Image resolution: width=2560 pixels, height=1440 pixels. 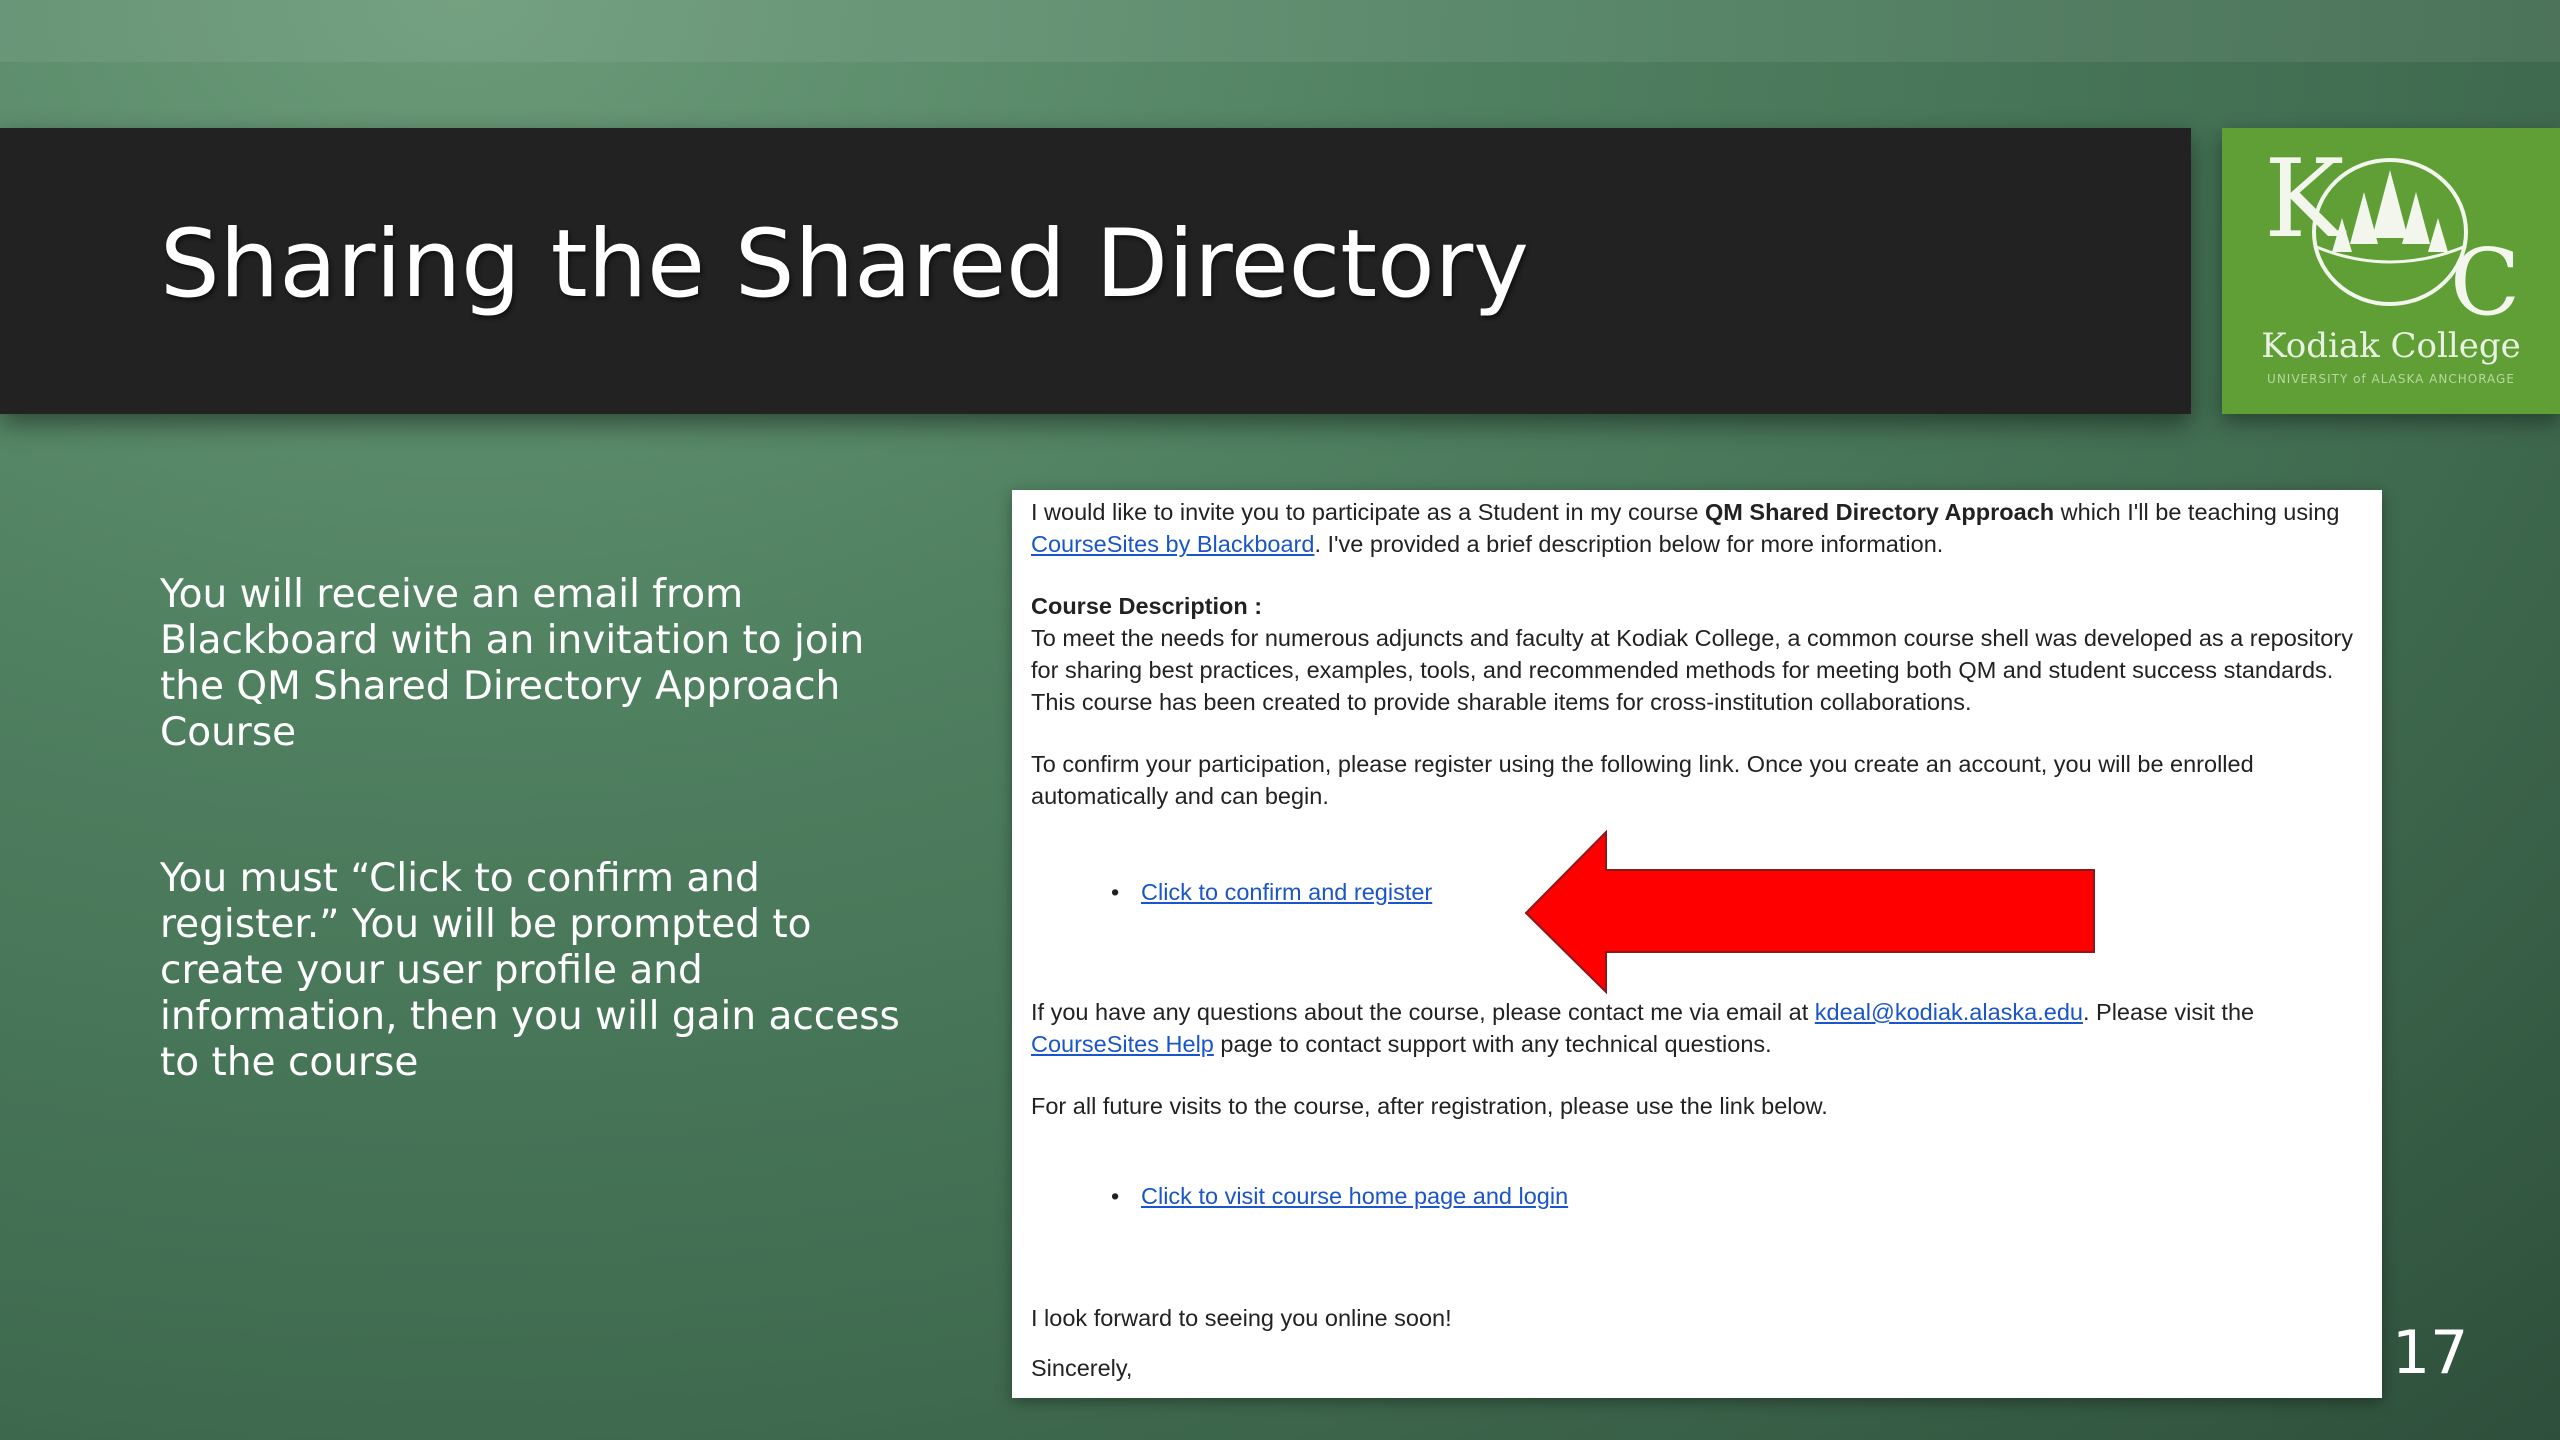 What do you see at coordinates (1280, 31) in the screenshot?
I see `top-band` at bounding box center [1280, 31].